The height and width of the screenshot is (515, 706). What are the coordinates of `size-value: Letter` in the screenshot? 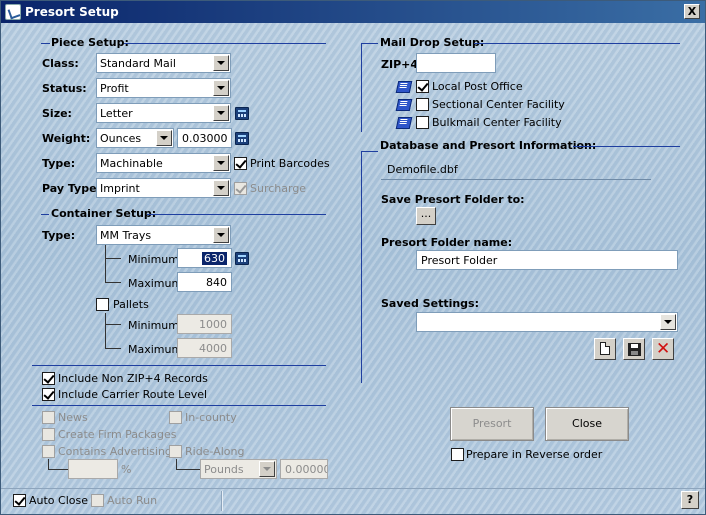 It's located at (116, 113).